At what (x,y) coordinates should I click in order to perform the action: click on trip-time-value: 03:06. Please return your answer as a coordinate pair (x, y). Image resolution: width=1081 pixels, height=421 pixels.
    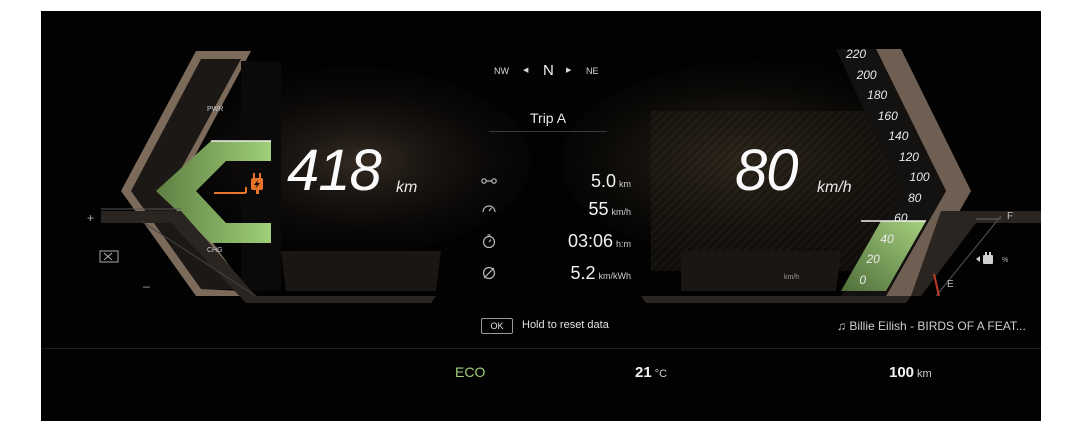
    Looking at the image, I should click on (590, 241).